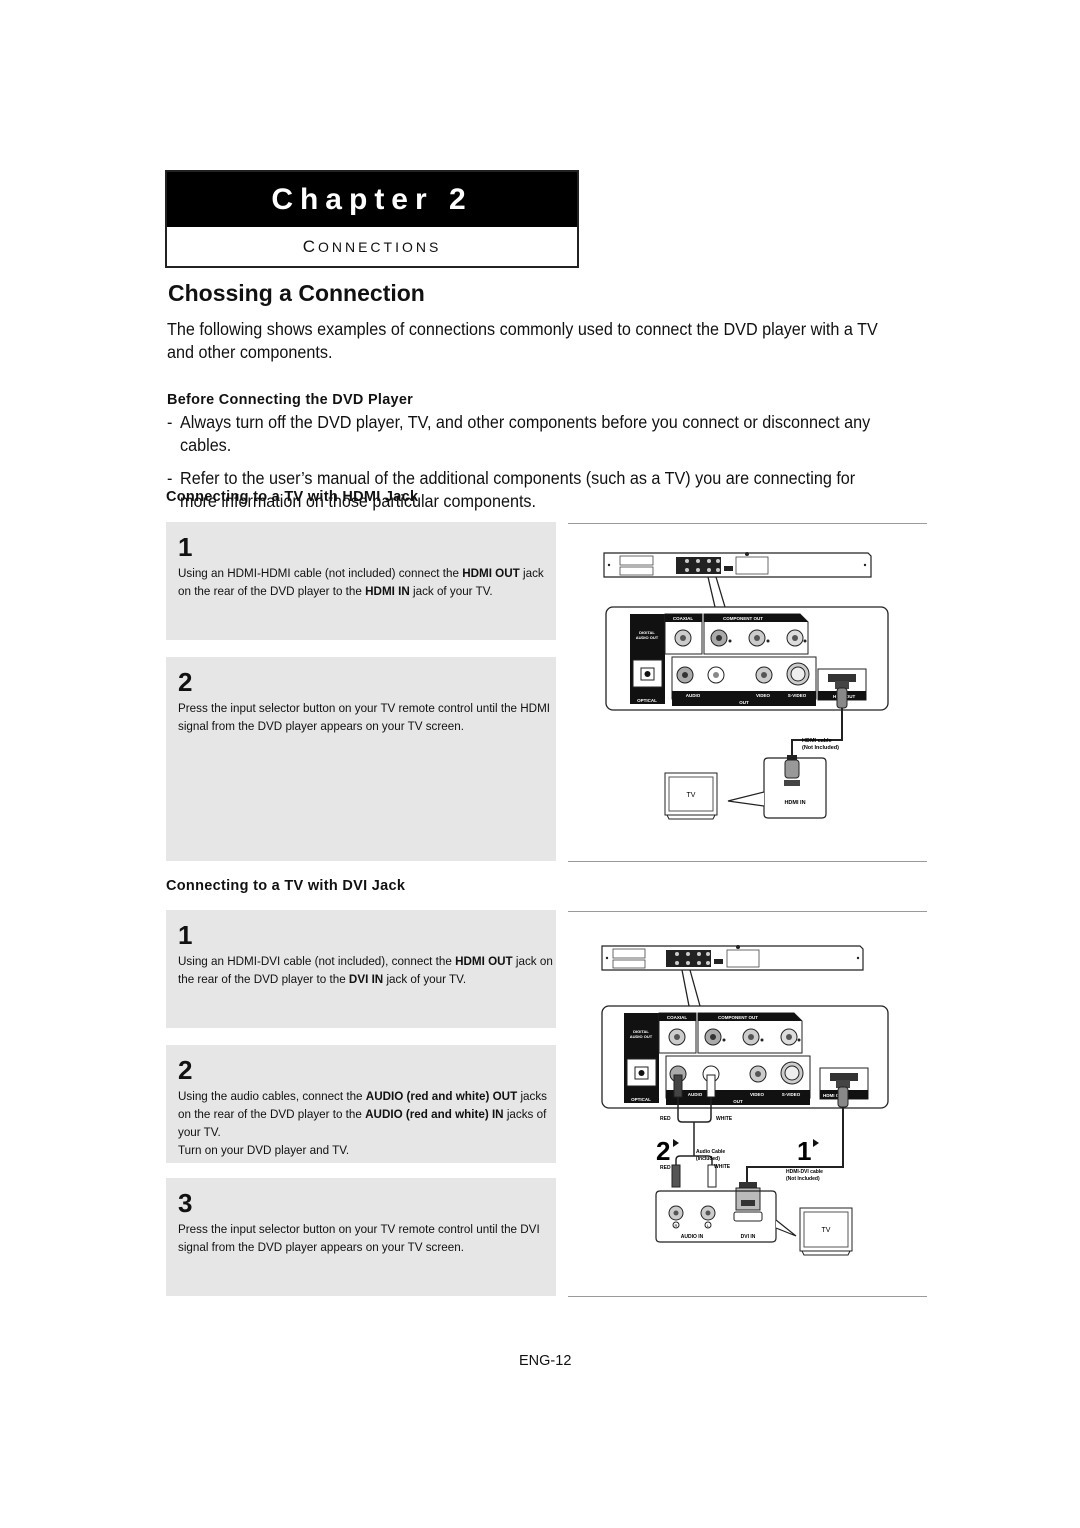 The height and width of the screenshot is (1528, 1080). I want to click on dvi-port-icon, so click(748, 1216).